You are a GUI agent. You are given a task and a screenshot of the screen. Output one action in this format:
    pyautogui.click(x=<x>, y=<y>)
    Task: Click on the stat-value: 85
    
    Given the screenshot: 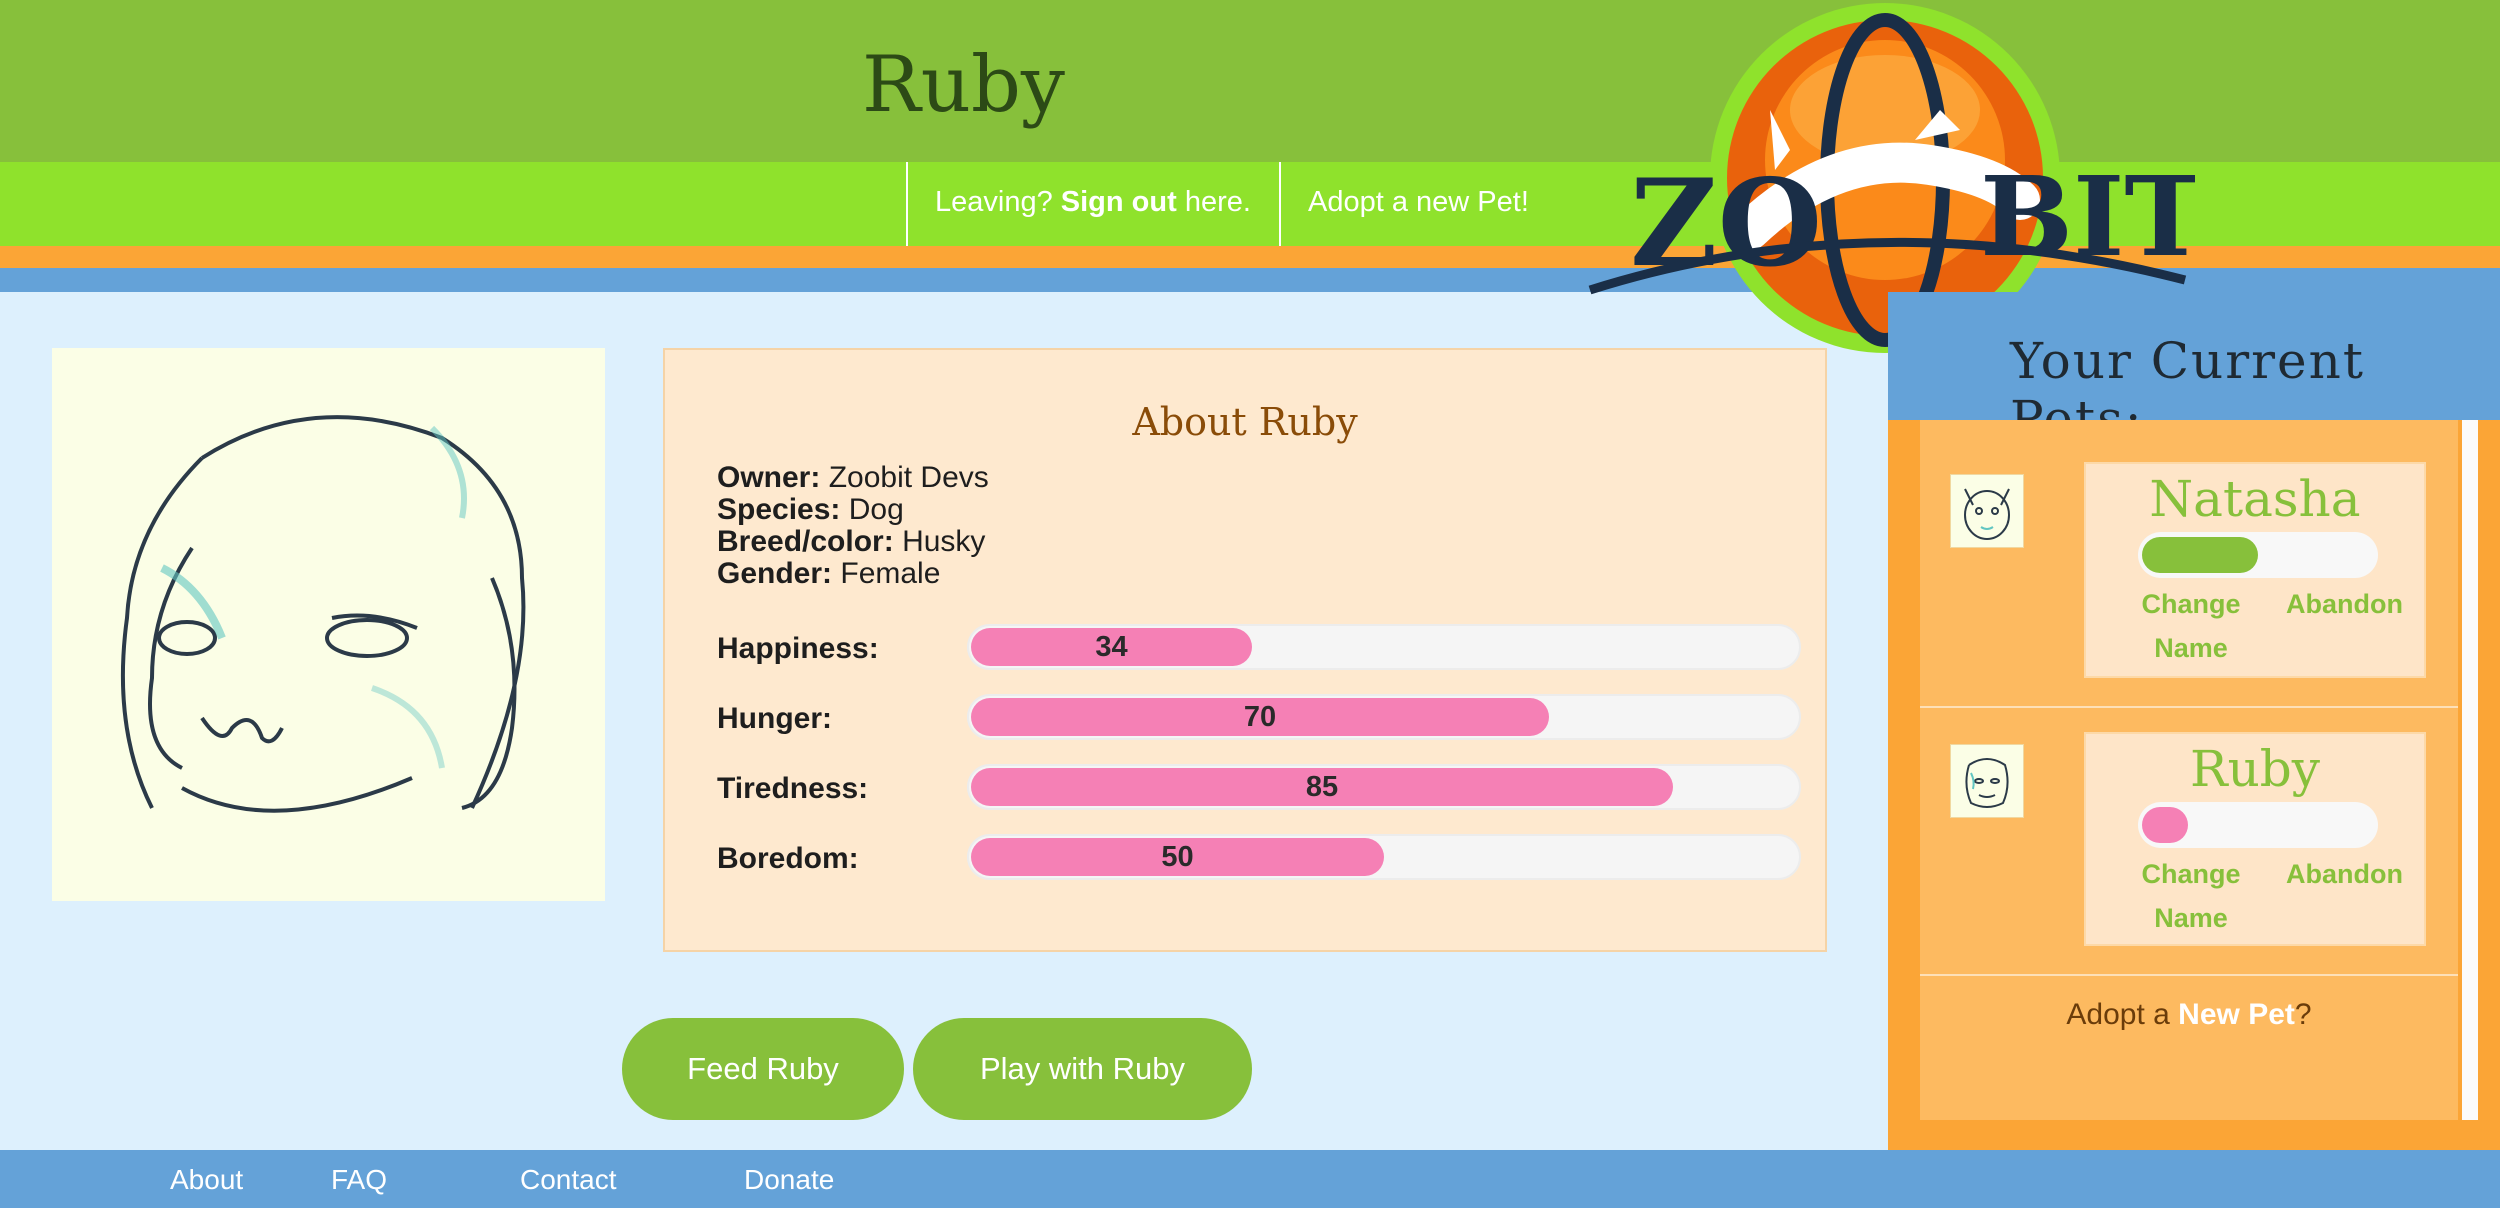 What is the action you would take?
    pyautogui.click(x=1322, y=787)
    